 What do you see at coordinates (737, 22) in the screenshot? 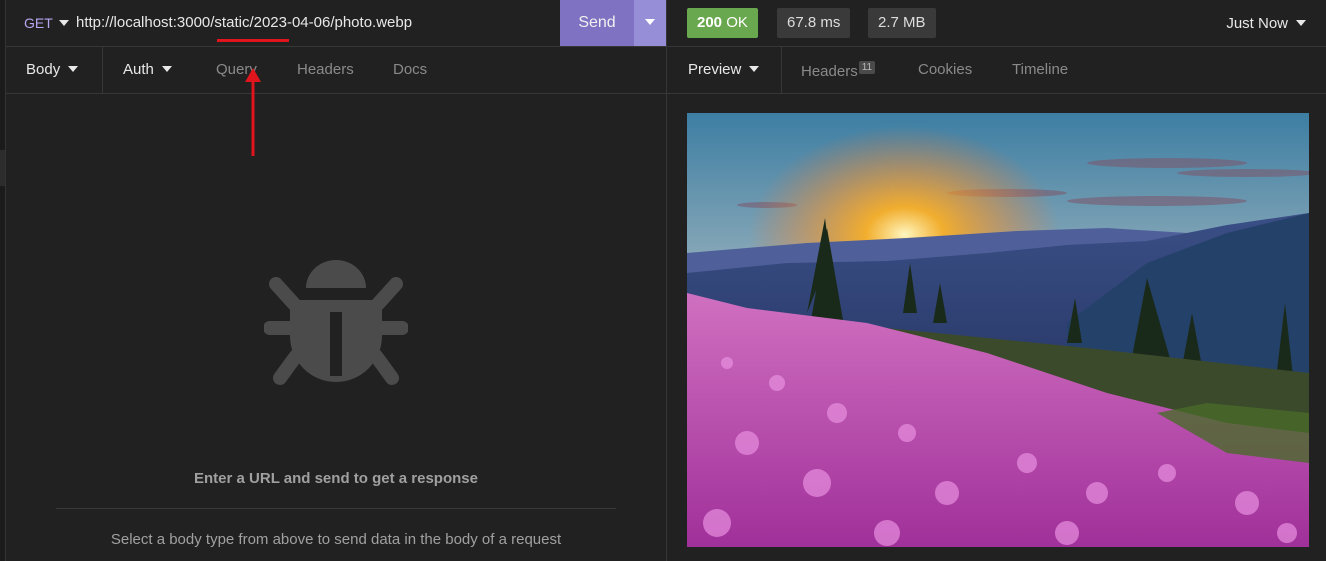
I see `status-text: OK` at bounding box center [737, 22].